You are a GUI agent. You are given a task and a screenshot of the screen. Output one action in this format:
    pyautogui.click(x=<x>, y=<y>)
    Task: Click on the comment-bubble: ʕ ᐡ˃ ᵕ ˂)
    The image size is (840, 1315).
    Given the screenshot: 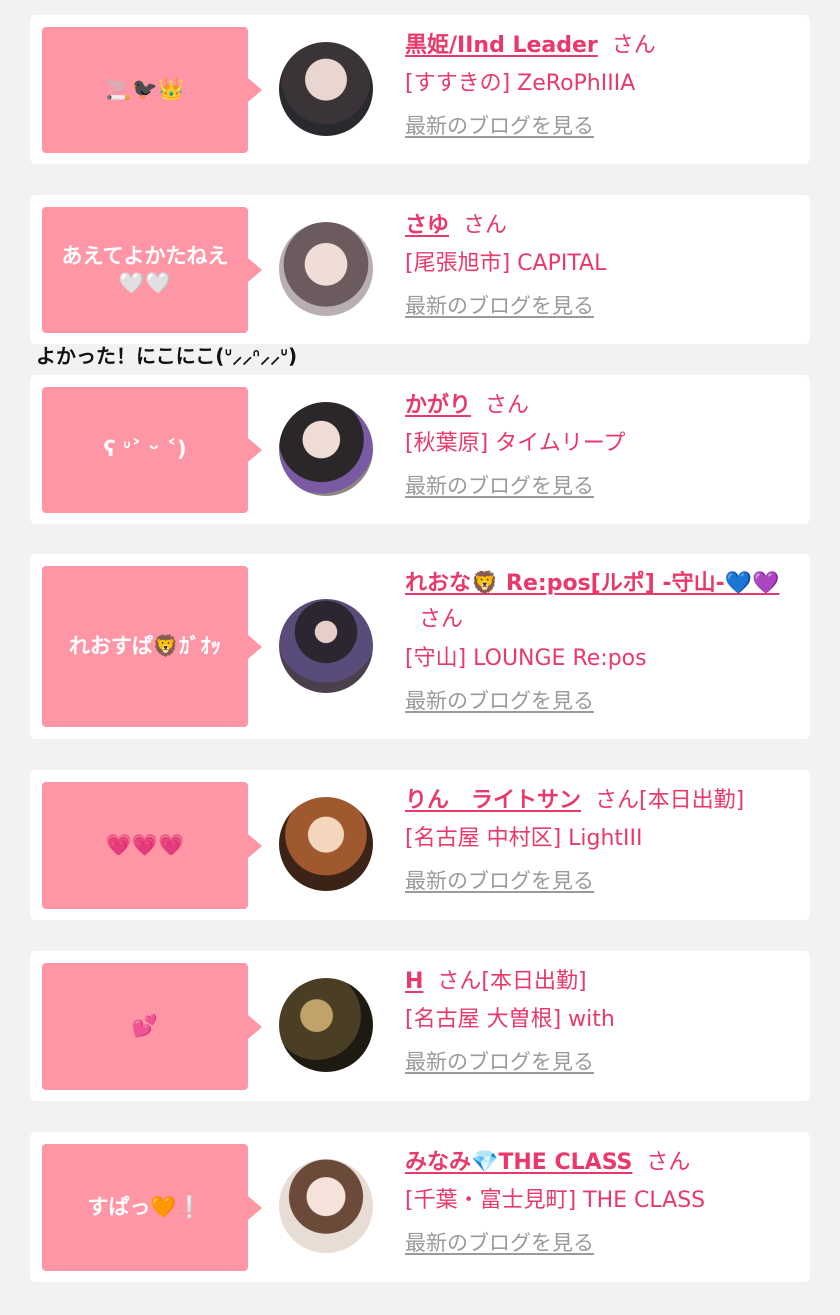 What is the action you would take?
    pyautogui.click(x=152, y=450)
    